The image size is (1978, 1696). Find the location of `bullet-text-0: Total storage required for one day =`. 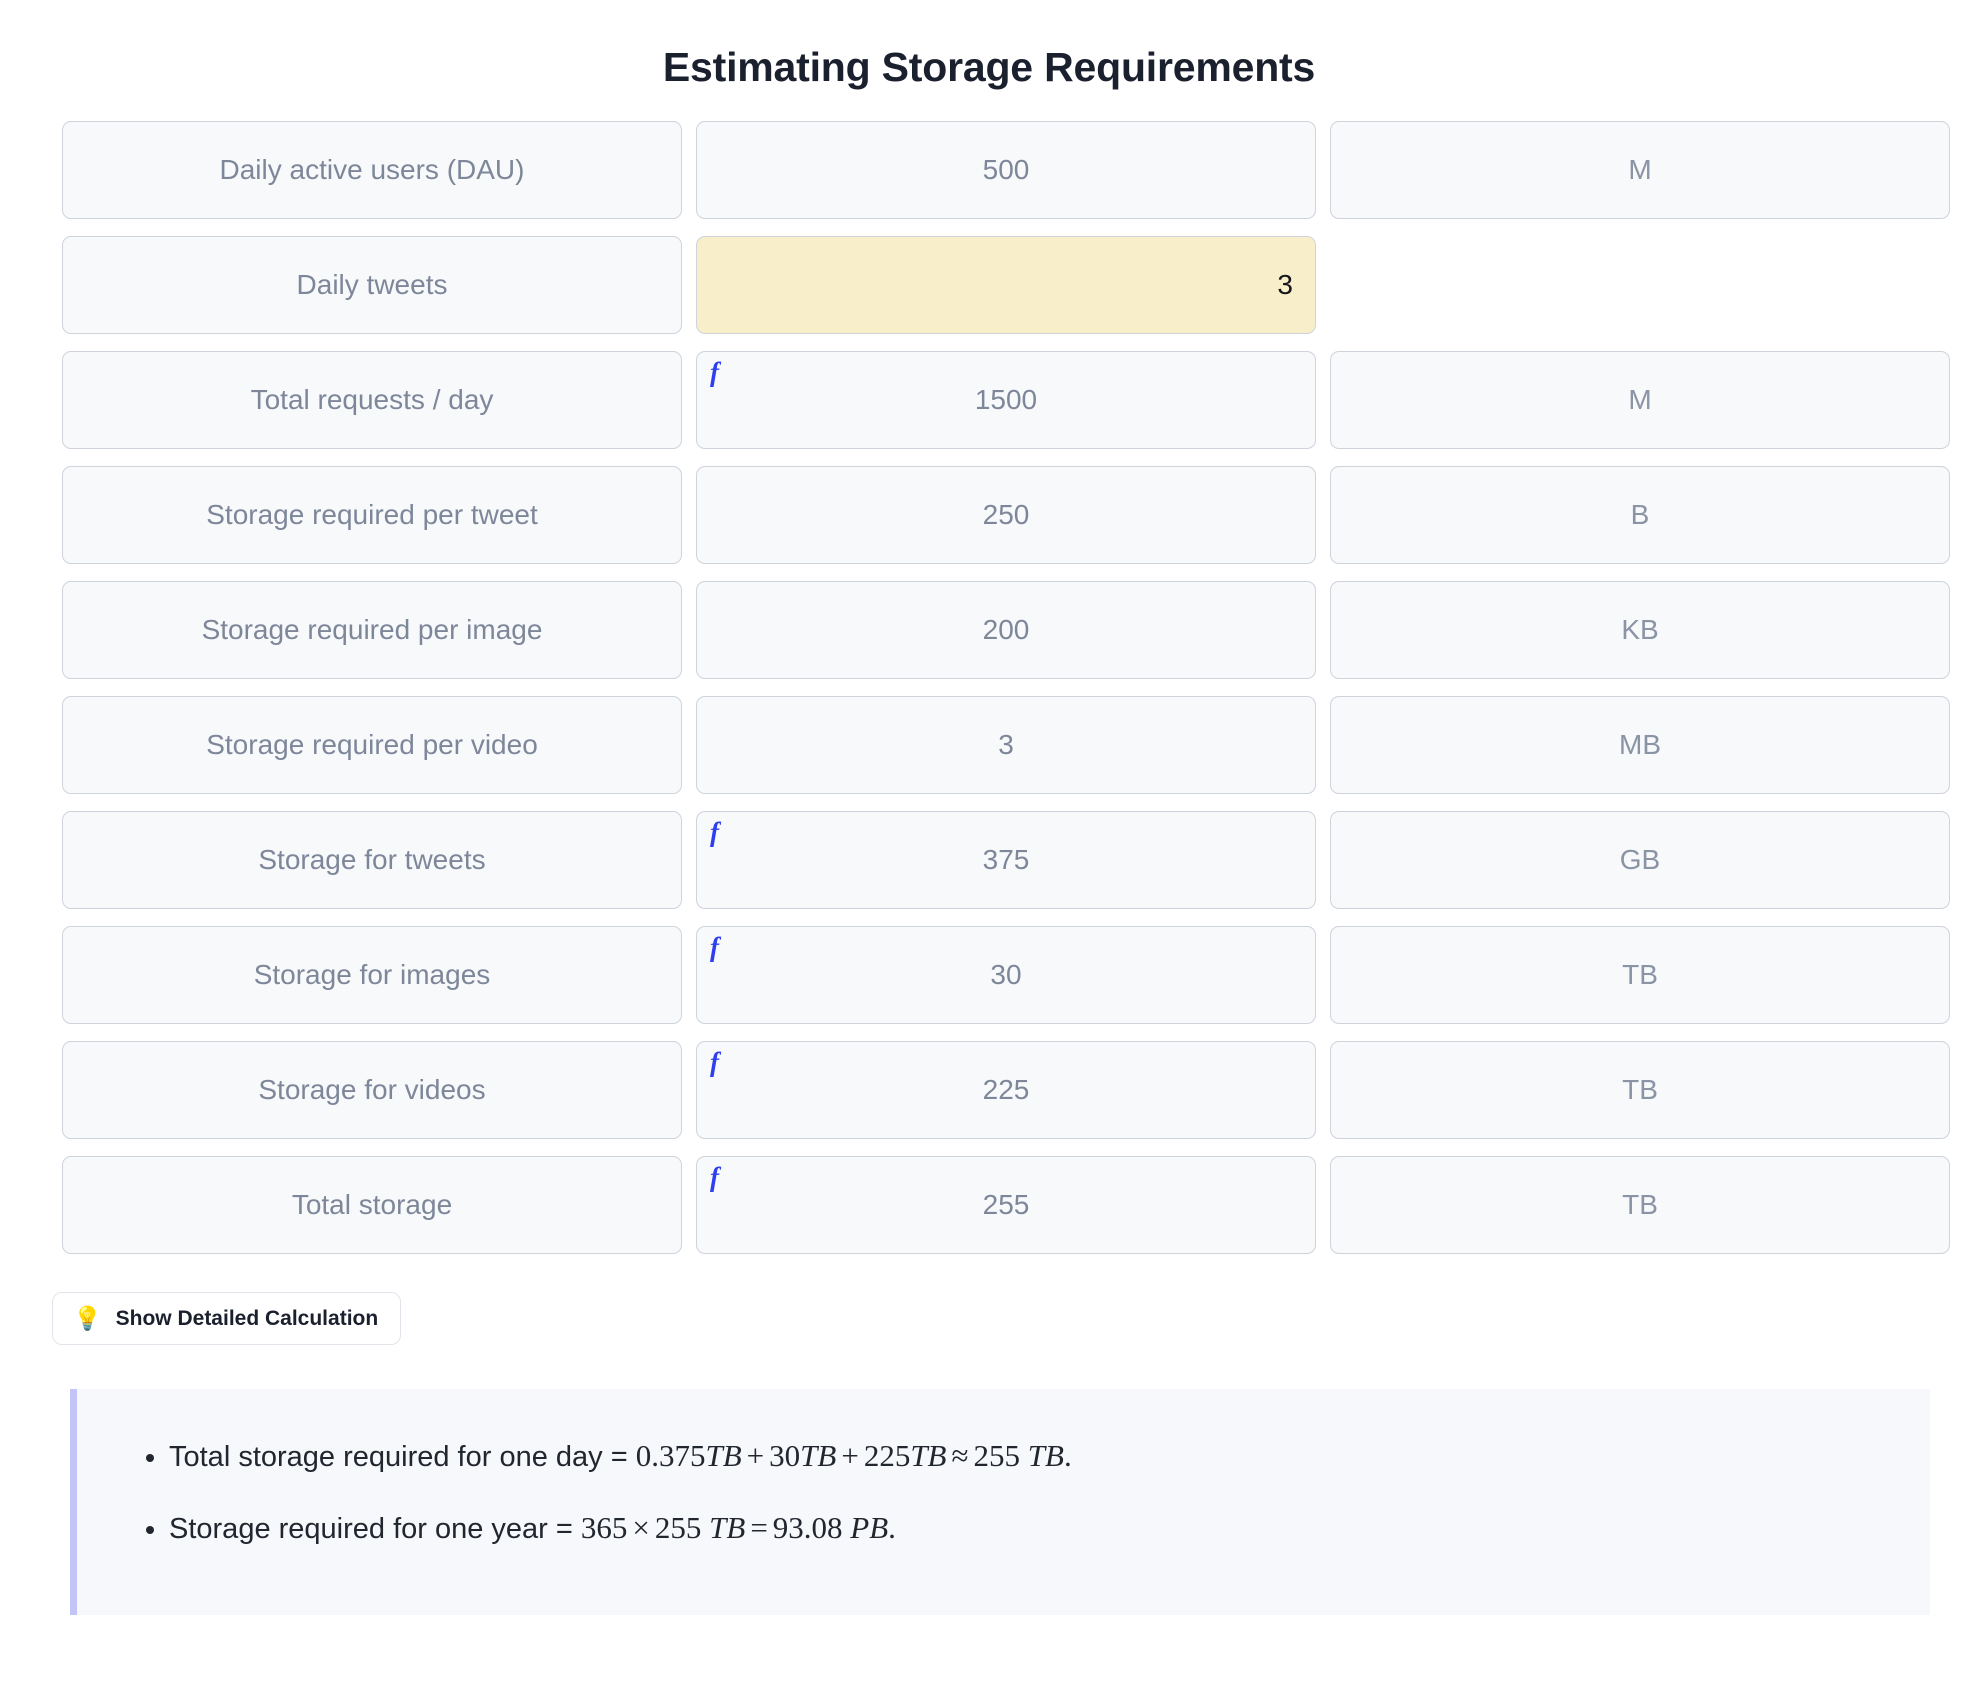

bullet-text-0: Total storage required for one day = is located at coordinates (402, 1457).